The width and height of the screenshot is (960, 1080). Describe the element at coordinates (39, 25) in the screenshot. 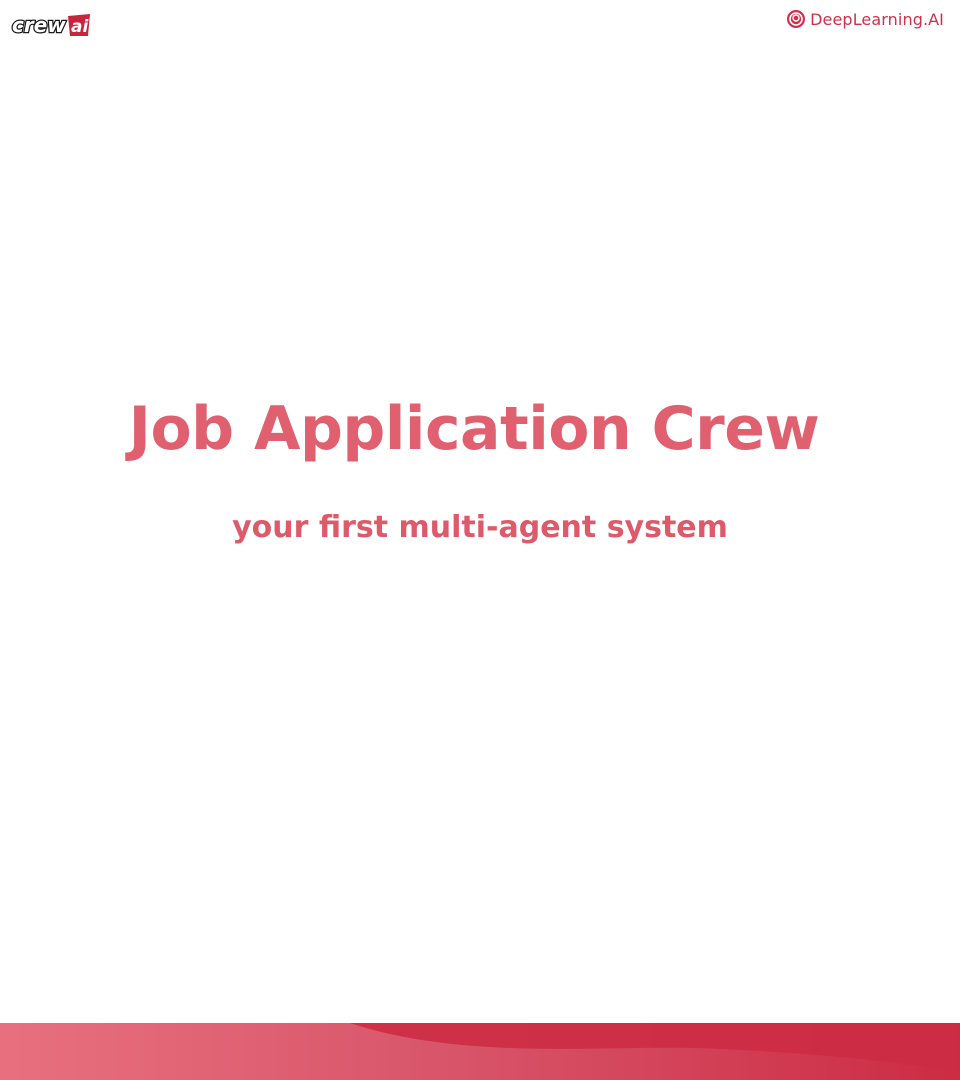

I see `crewai-logo-text: crew` at that location.